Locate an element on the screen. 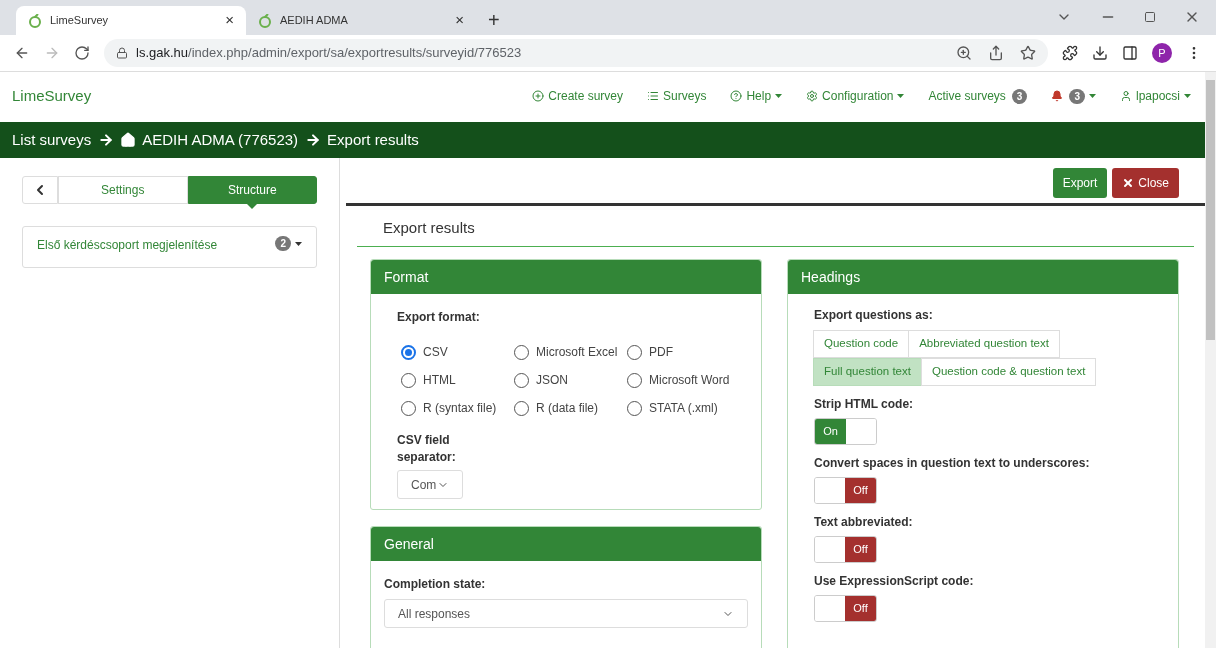 This screenshot has height=648, width=1216. toggle-label: Use ExpressionScript code: is located at coordinates (894, 581).